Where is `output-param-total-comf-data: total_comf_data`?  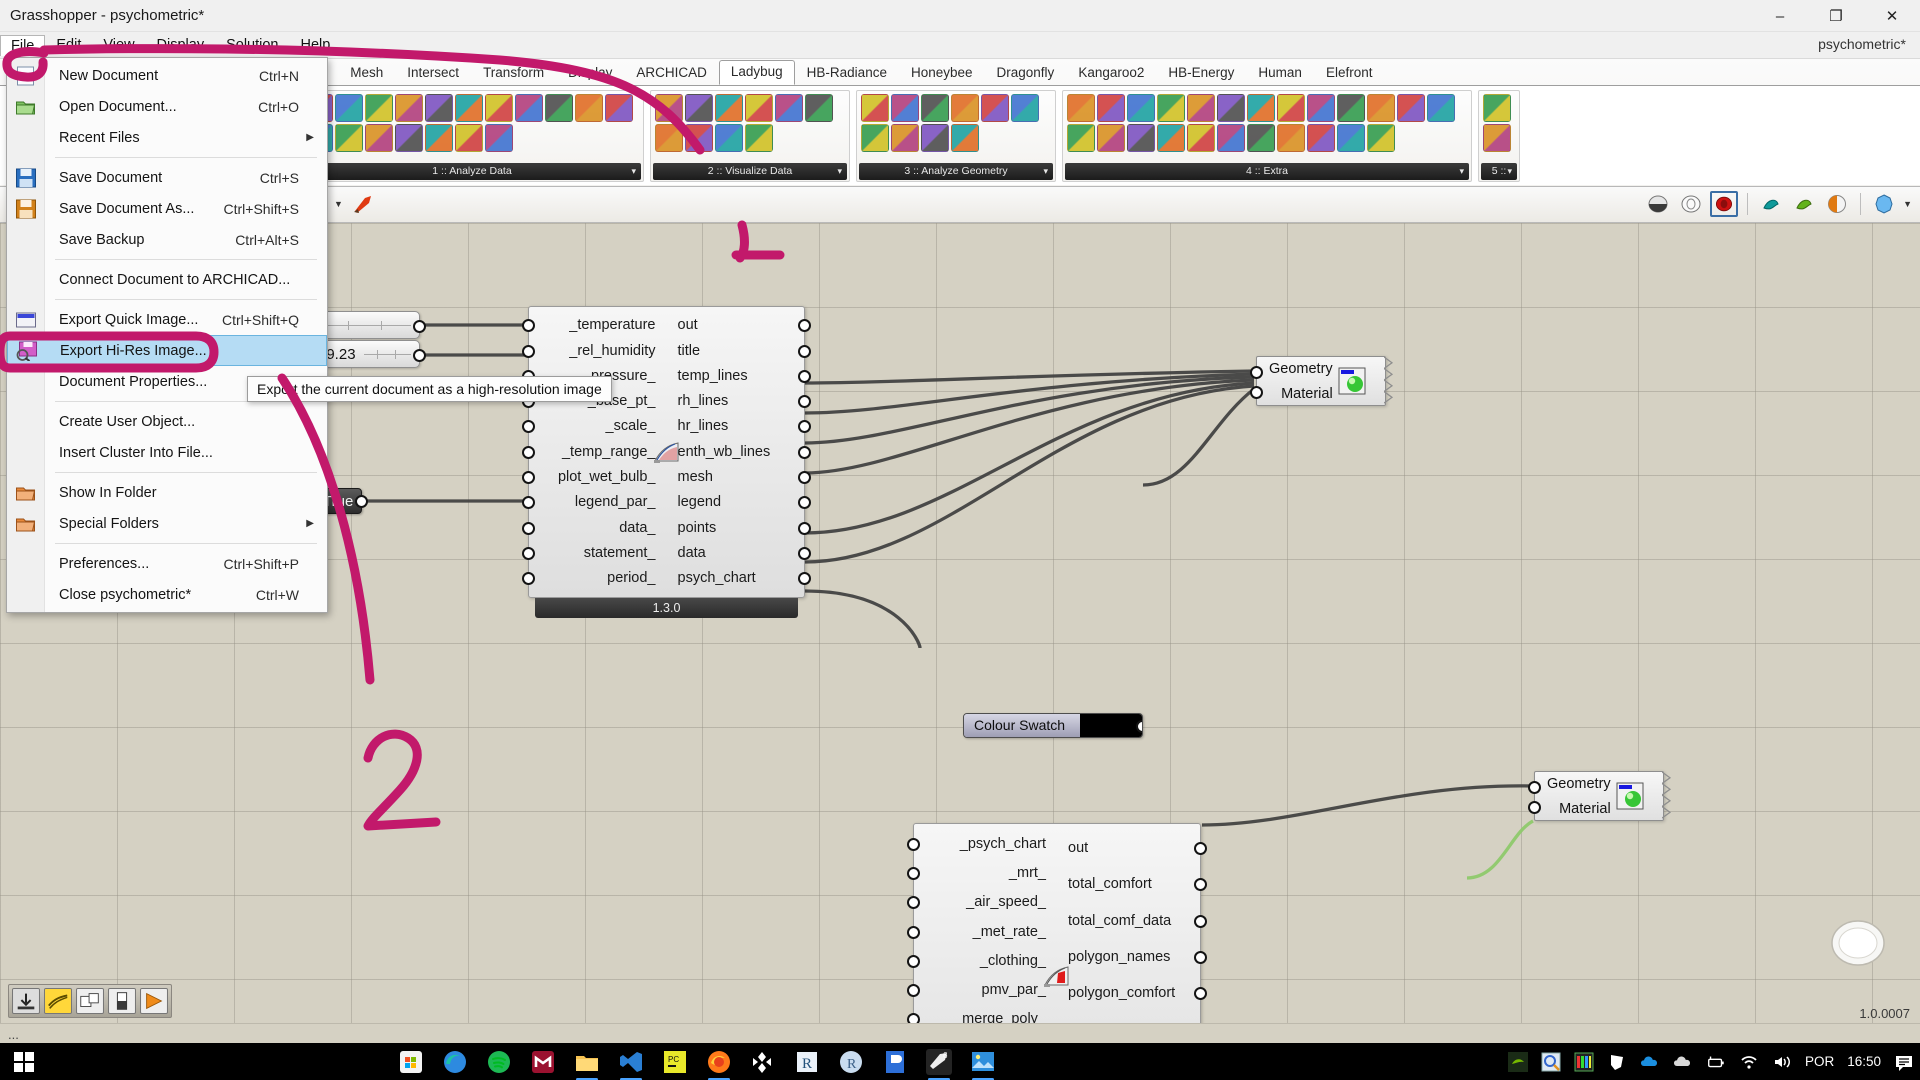 output-param-total-comf-data: total_comf_data is located at coordinates (1119, 921).